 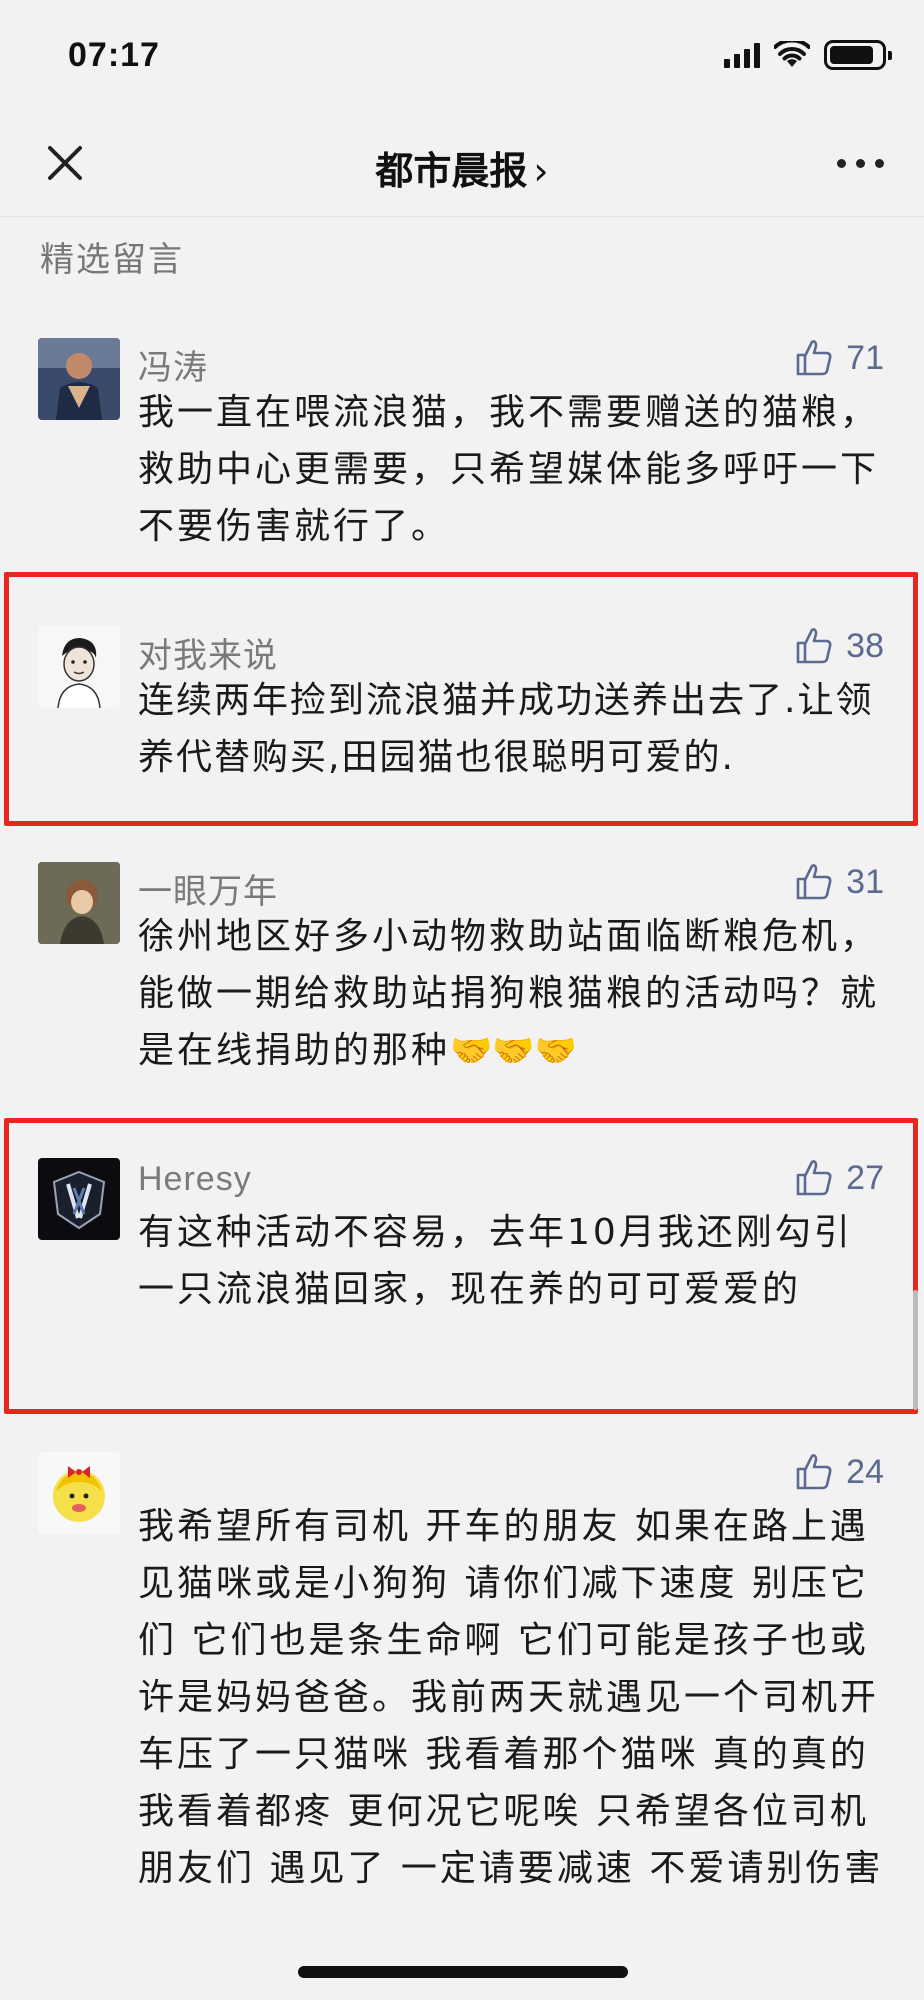 I want to click on like-button: 71, so click(x=839, y=358).